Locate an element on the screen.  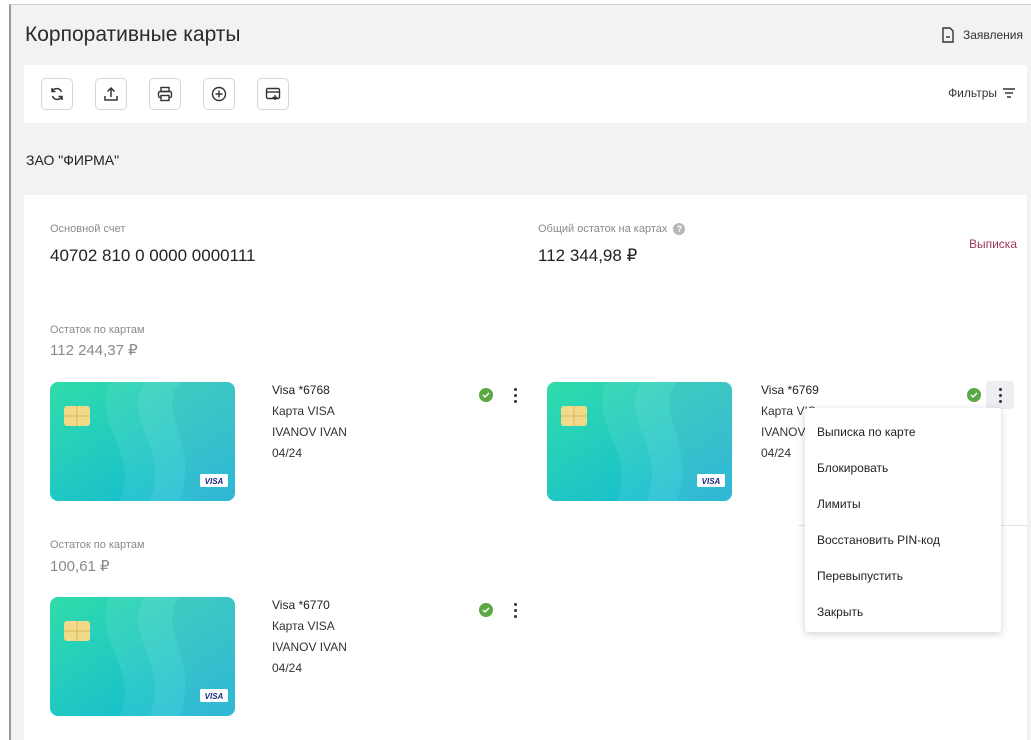
filters-button: Фильтры is located at coordinates (981, 93).